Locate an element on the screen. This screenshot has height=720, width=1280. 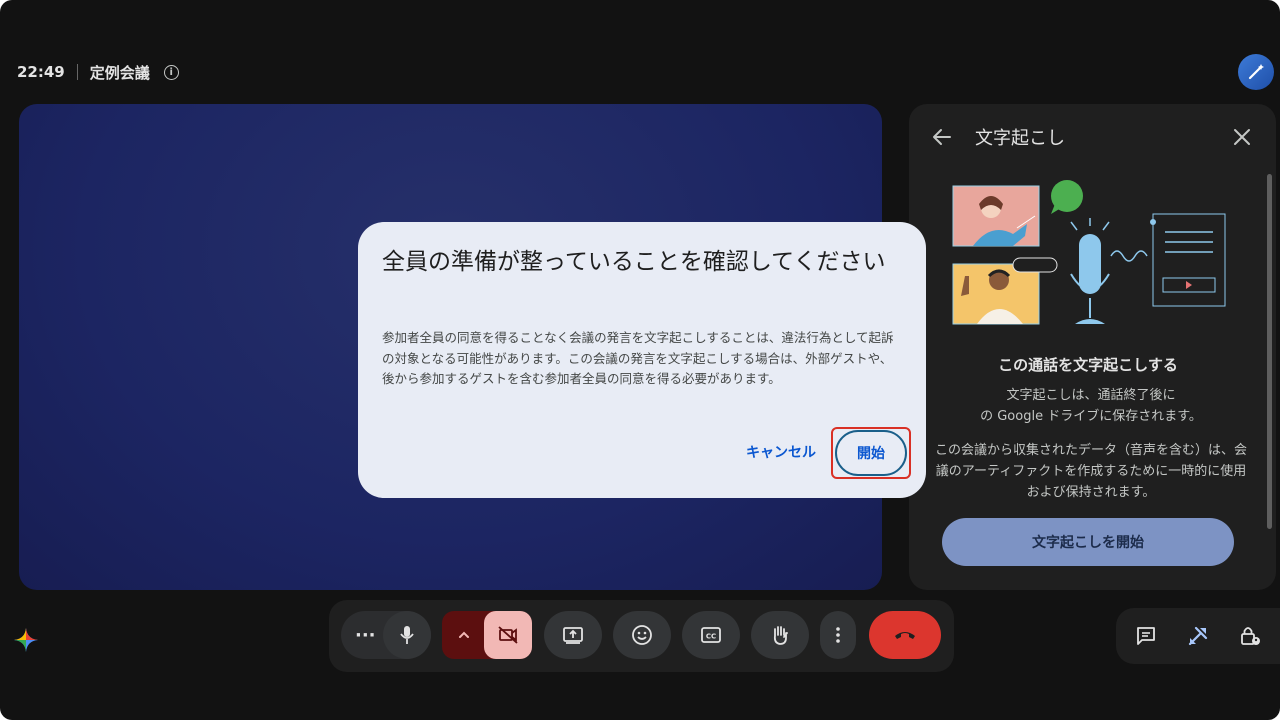
more-vert-icon is located at coordinates (838, 635).